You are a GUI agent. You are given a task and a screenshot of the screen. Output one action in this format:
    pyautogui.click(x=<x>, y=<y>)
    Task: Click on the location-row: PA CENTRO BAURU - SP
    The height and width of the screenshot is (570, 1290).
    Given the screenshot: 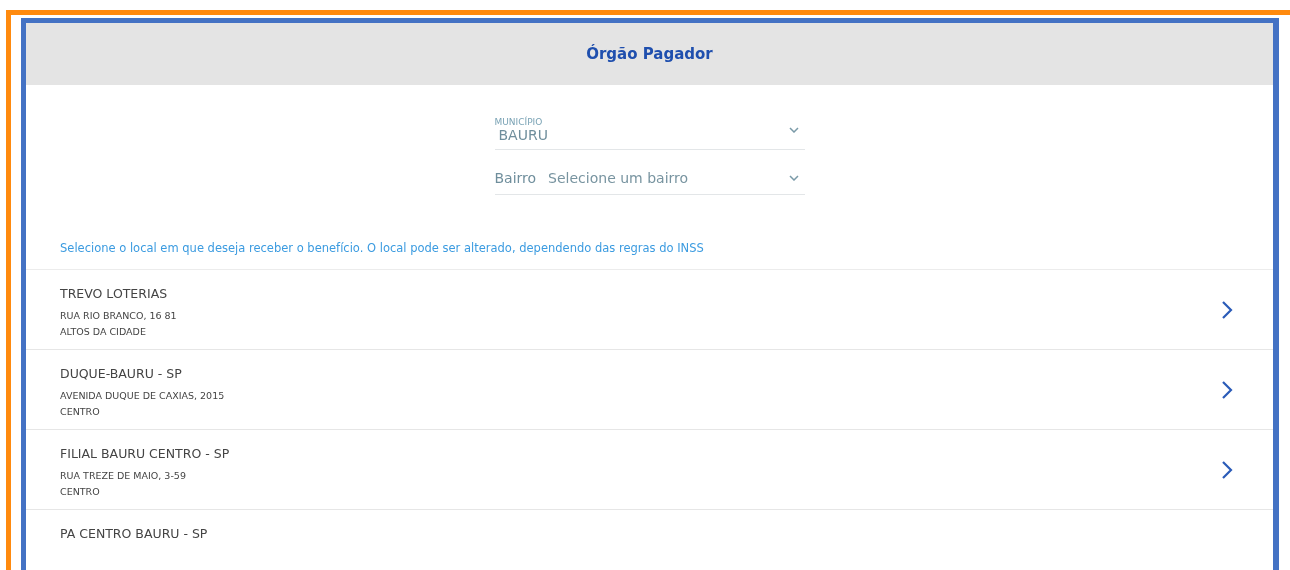 What is the action you would take?
    pyautogui.click(x=649, y=540)
    